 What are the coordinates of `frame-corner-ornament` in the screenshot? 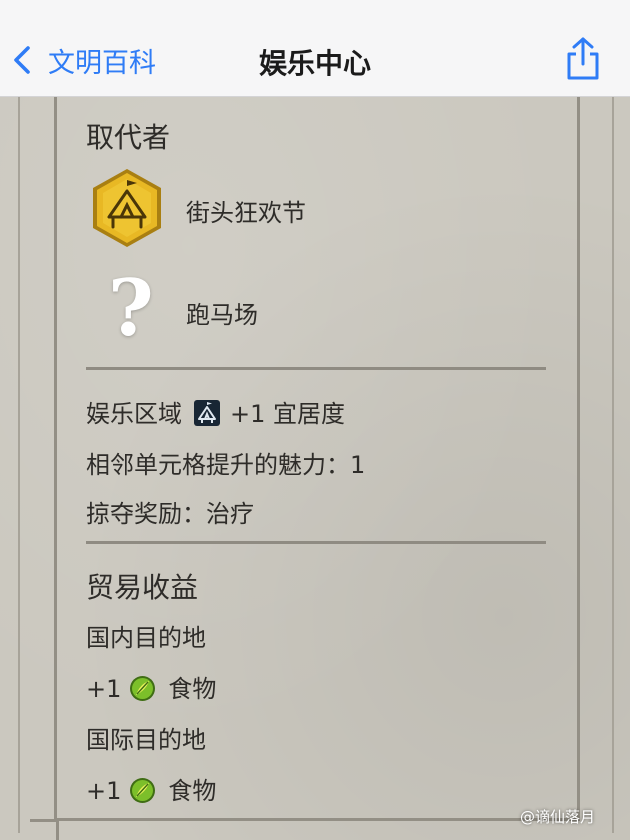 It's located at (44, 829).